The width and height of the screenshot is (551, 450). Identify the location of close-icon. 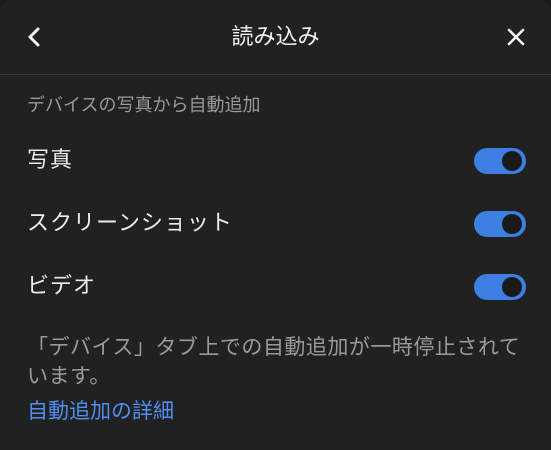
(516, 37).